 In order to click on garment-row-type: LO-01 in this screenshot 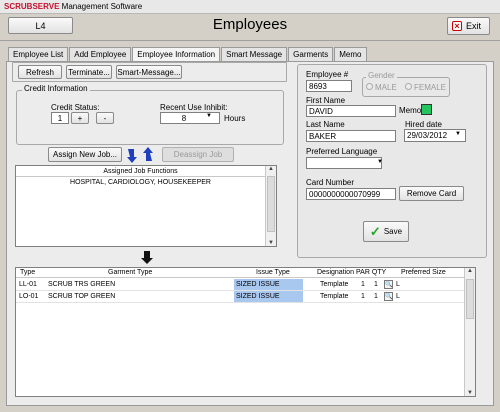, I will do `click(29, 296)`.